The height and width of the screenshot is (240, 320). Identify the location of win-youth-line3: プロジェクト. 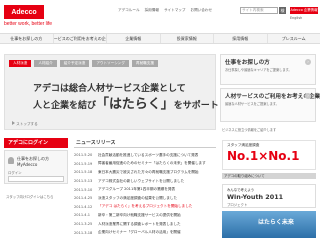
(237, 205).